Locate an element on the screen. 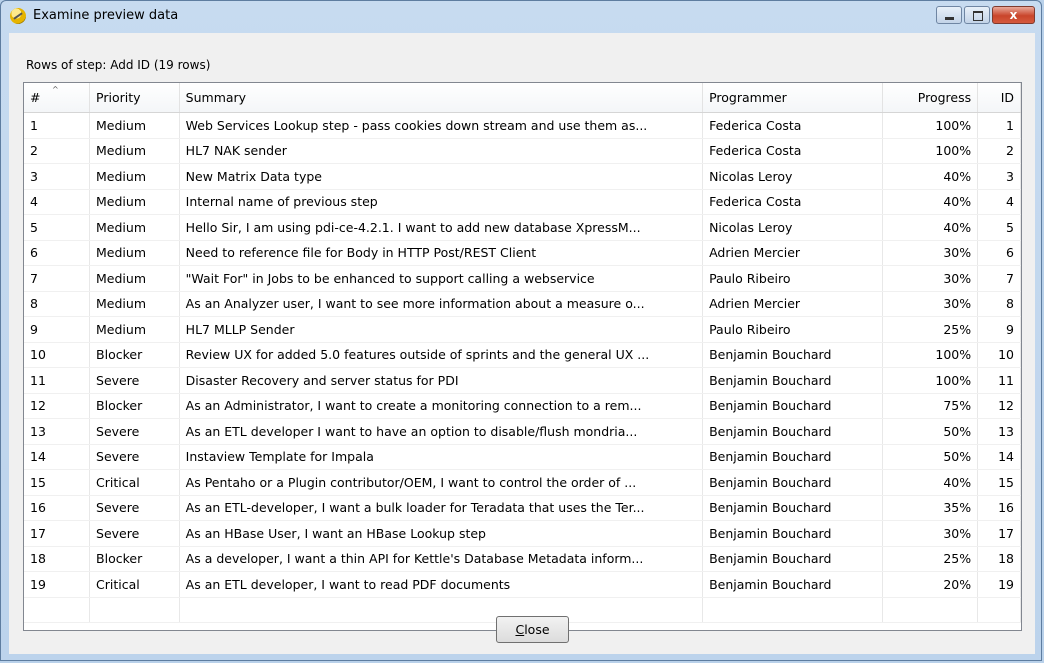  row-number: 5 is located at coordinates (57, 227).